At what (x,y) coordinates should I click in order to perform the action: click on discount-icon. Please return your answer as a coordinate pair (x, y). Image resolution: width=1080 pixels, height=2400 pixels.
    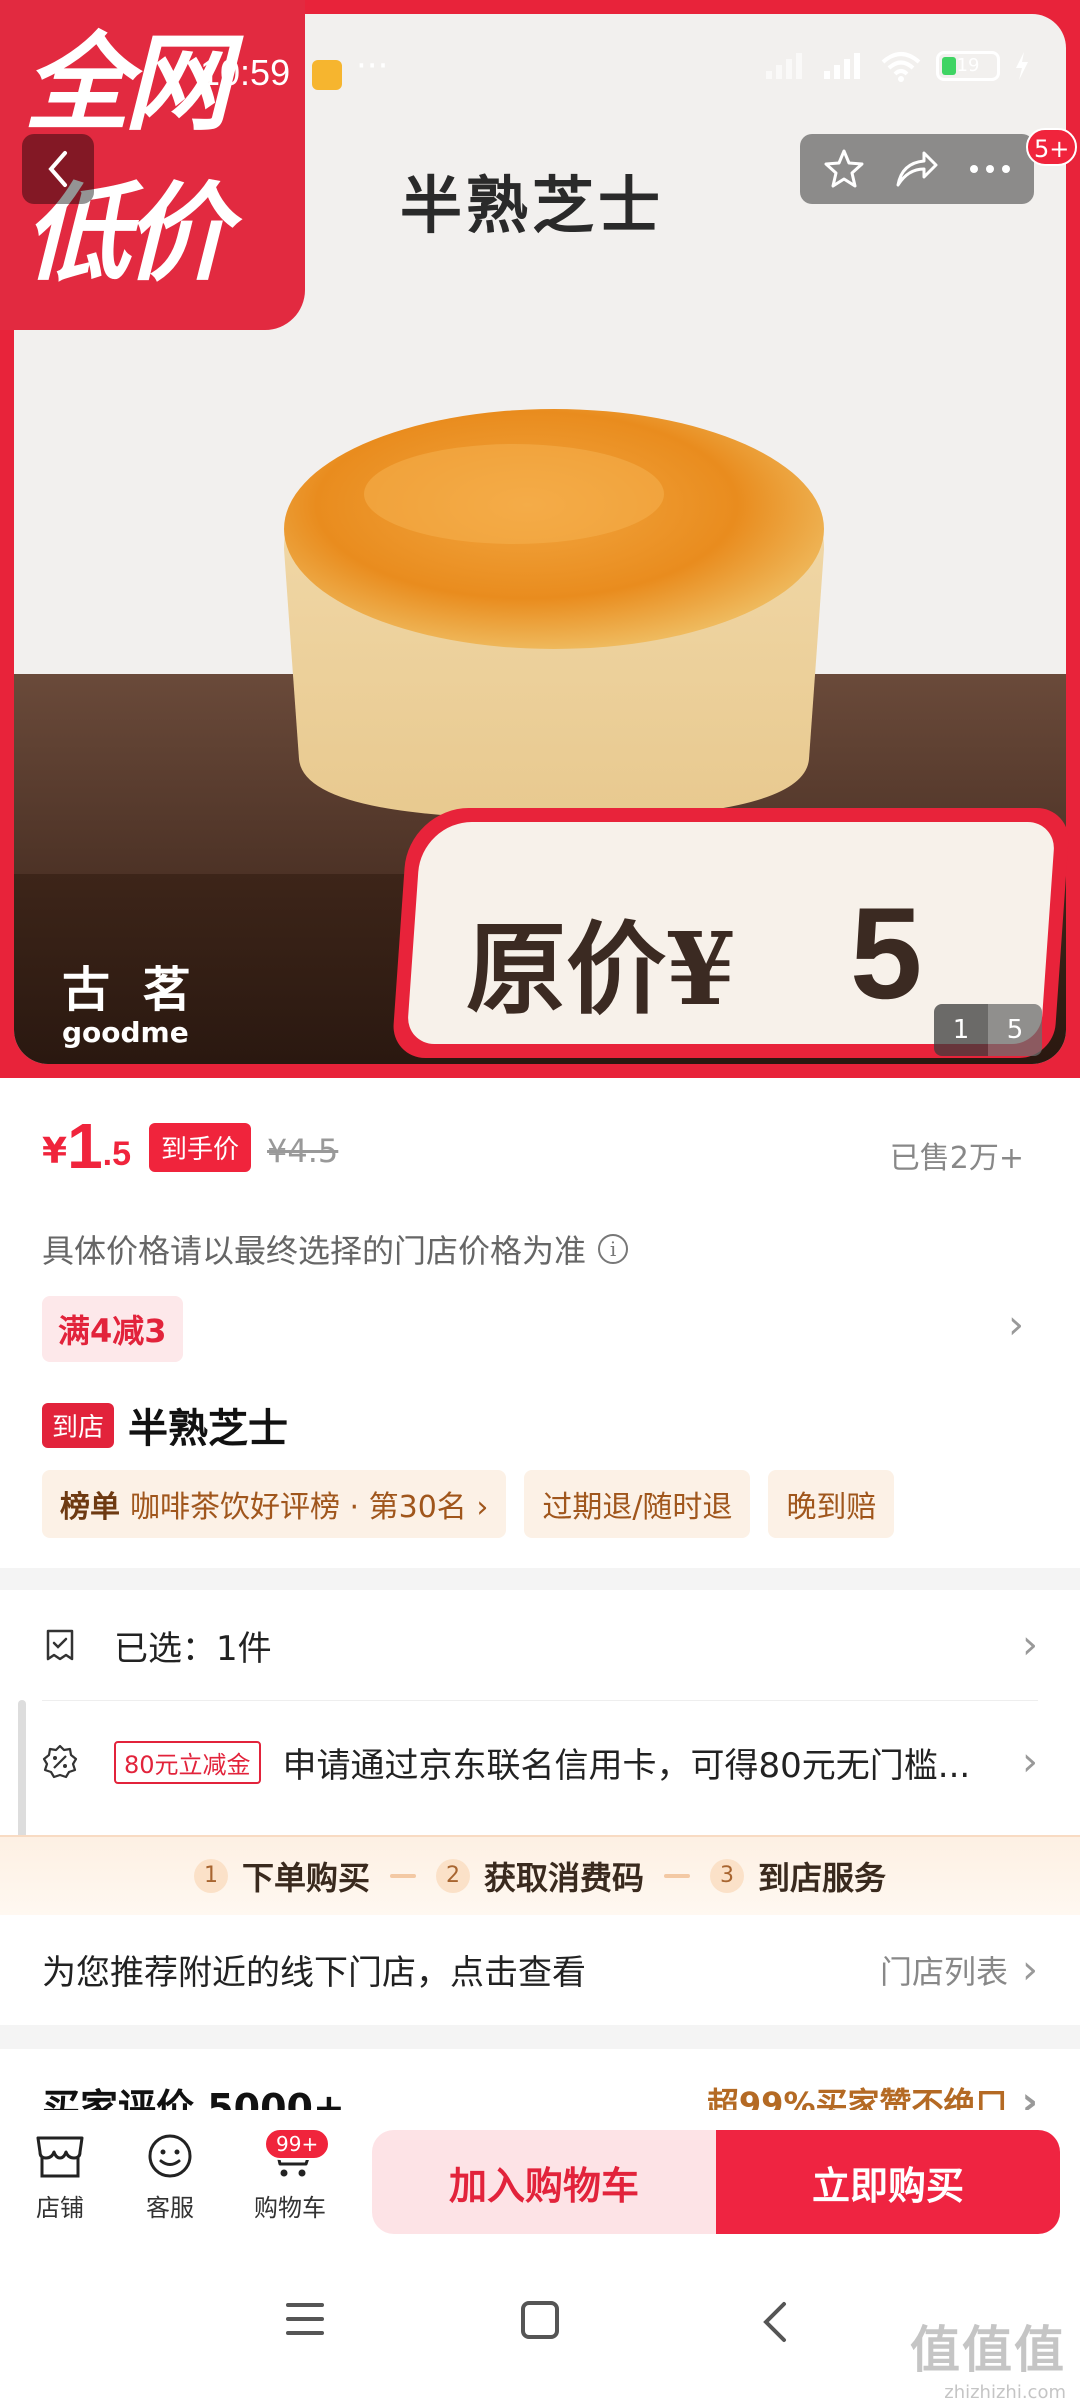
    Looking at the image, I should click on (60, 1761).